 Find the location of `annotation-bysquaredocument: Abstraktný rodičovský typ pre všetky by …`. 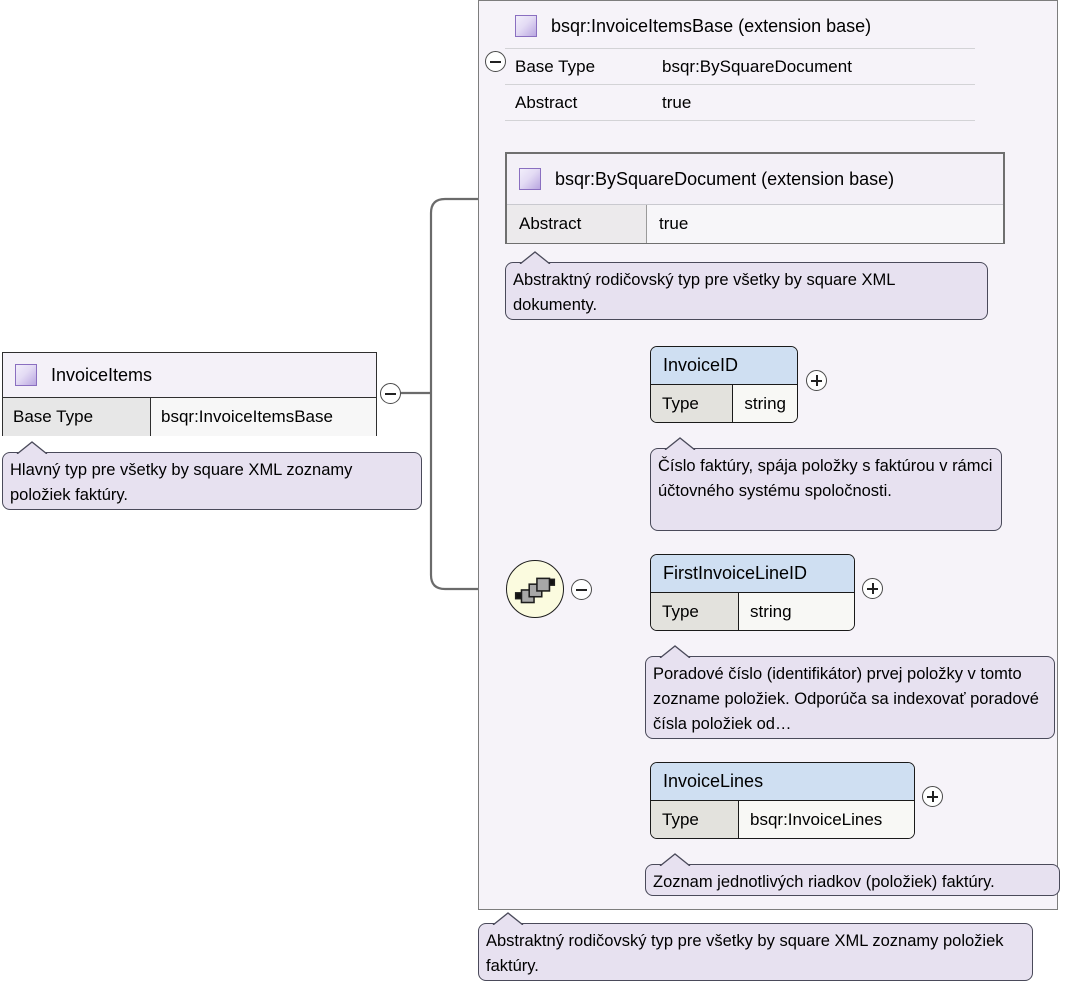

annotation-bysquaredocument: Abstraktný rodičovský typ pre všetky by … is located at coordinates (746, 285).